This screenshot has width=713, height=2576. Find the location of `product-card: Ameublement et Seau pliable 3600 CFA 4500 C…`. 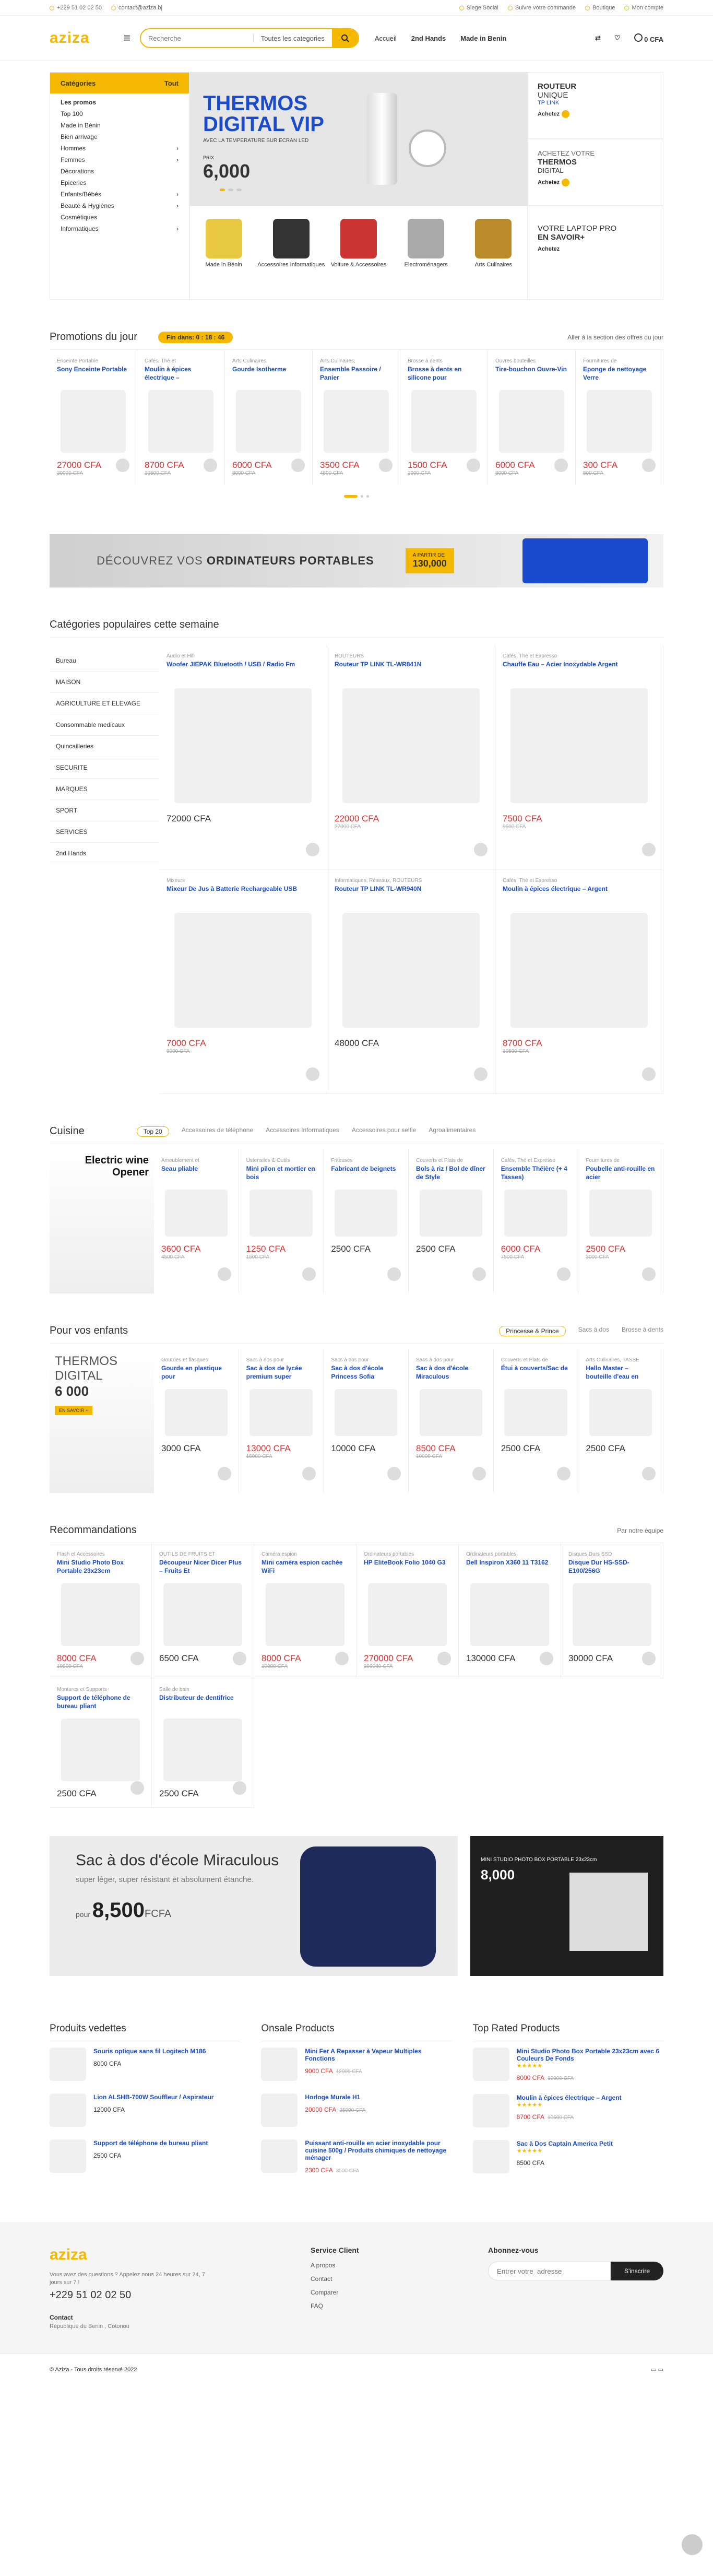

product-card: Ameublement et Seau pliable 3600 CFA 4500 C… is located at coordinates (196, 1221).